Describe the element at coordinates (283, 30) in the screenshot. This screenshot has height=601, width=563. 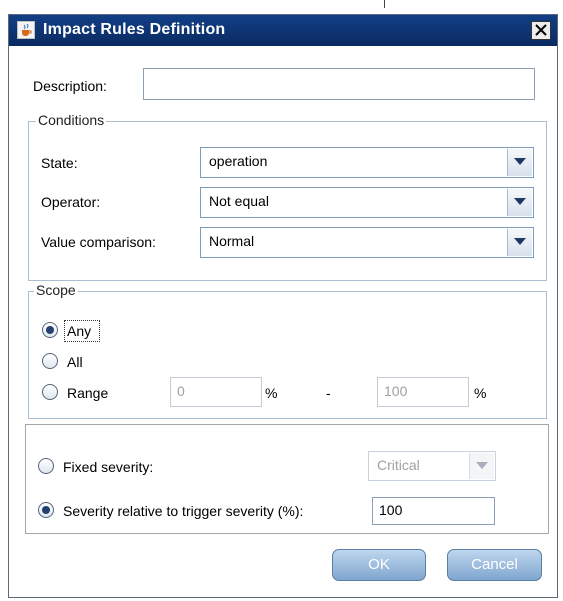
I see `title-bar: Impact Rules Definition` at that location.